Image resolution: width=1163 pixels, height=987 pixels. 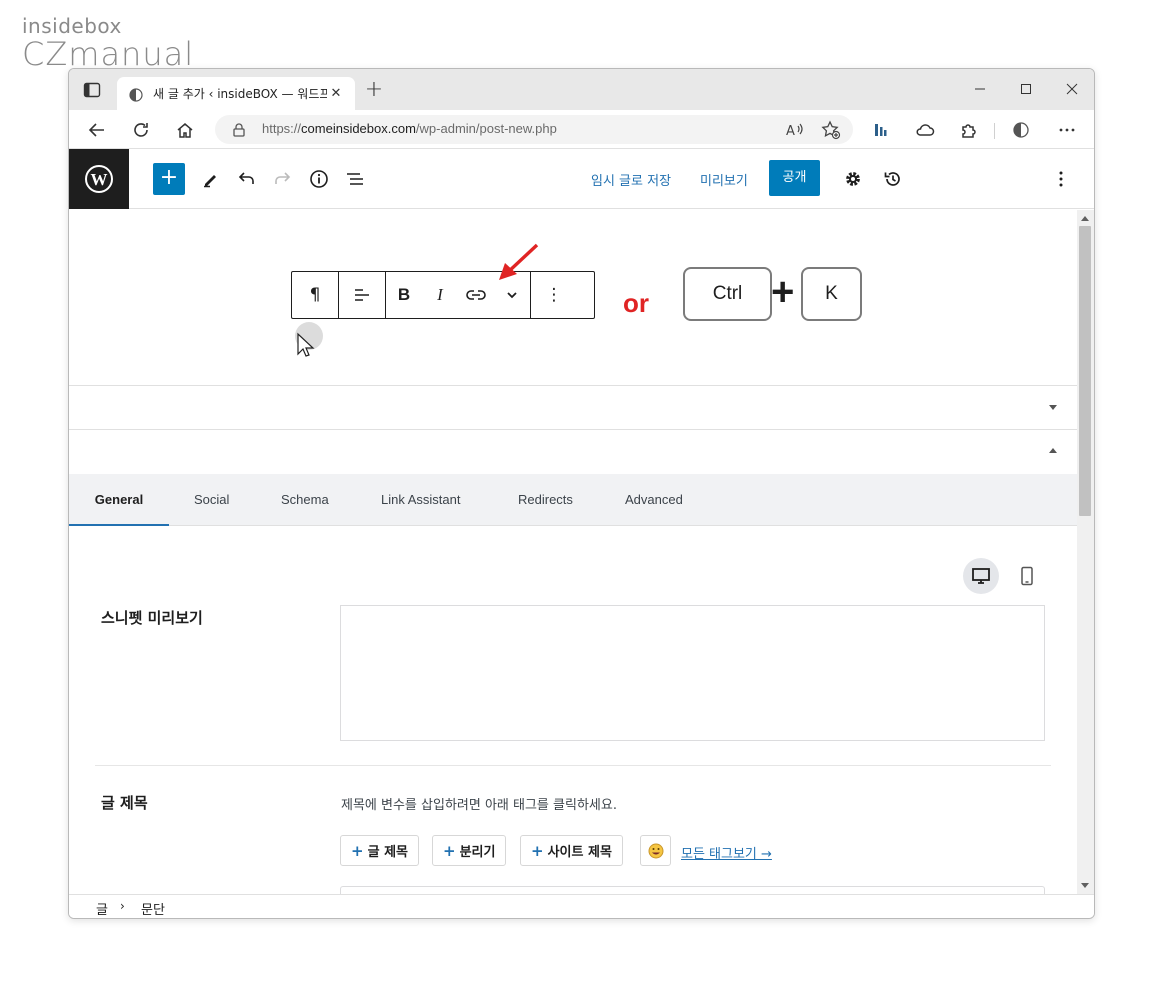 I want to click on plus-sign: +, so click(x=783, y=292).